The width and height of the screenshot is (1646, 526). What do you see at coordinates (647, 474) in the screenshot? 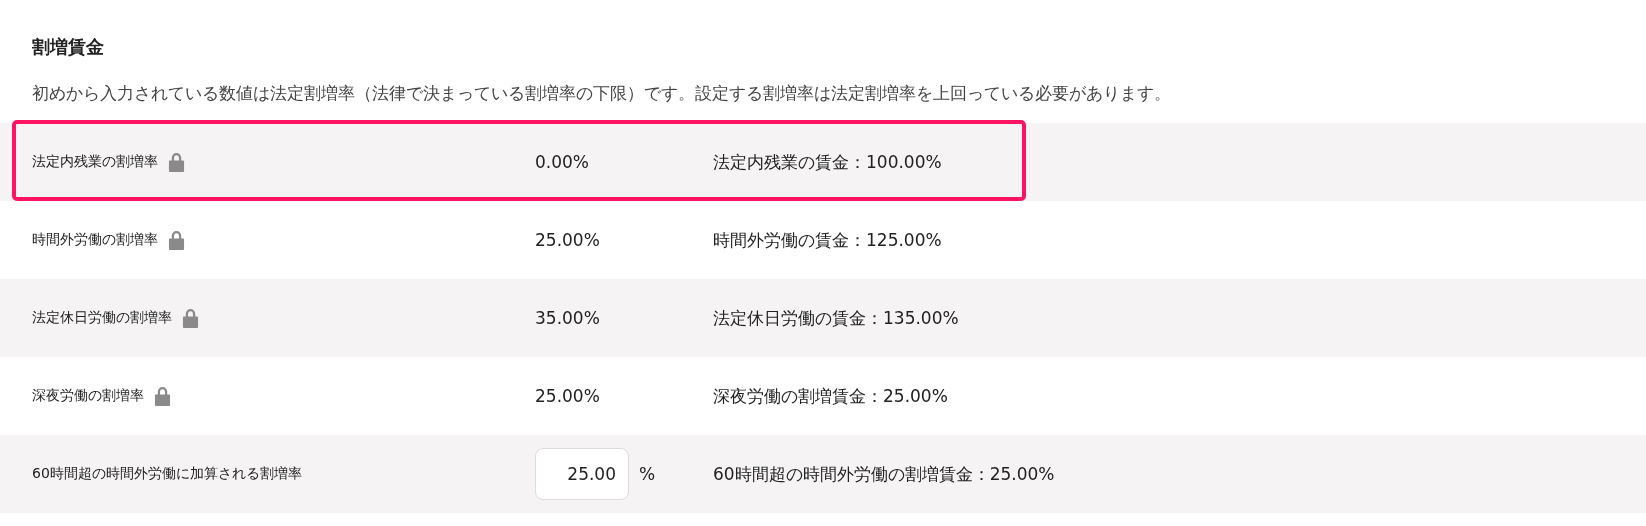
I see `percent-unit: %` at bounding box center [647, 474].